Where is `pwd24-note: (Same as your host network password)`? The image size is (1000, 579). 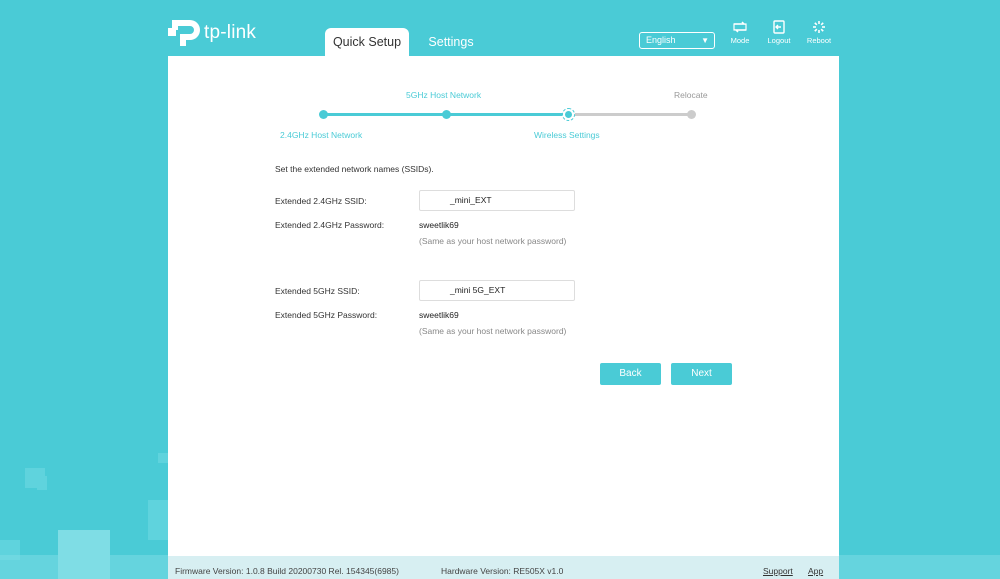 pwd24-note: (Same as your host network password) is located at coordinates (493, 241).